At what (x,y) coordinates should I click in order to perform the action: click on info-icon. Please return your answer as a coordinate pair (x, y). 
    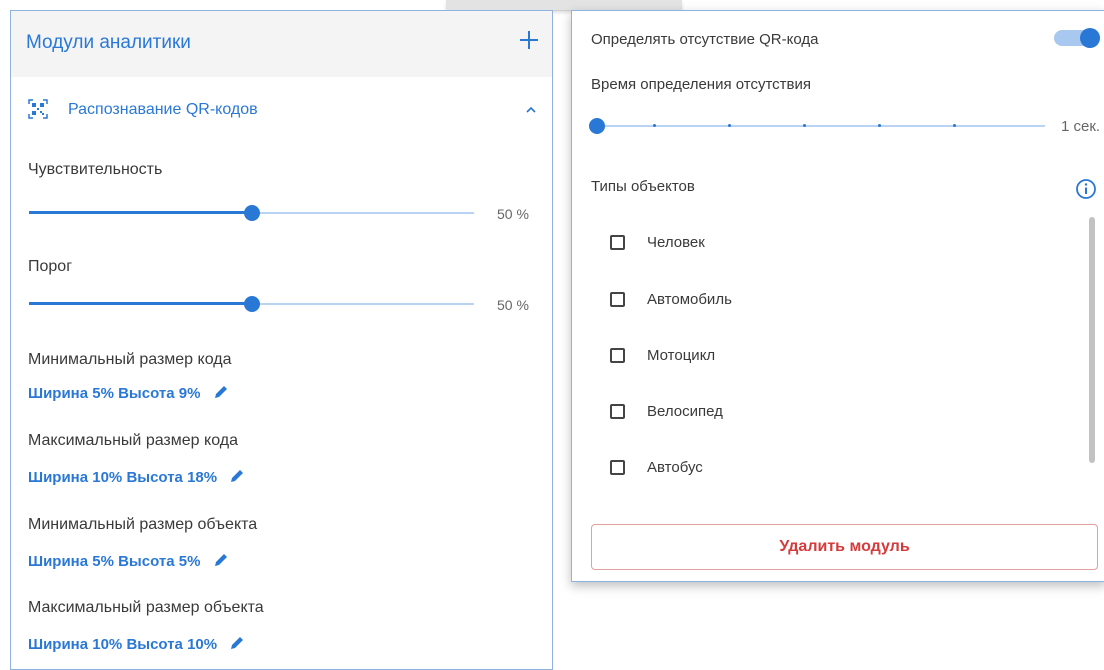
    Looking at the image, I should click on (1086, 189).